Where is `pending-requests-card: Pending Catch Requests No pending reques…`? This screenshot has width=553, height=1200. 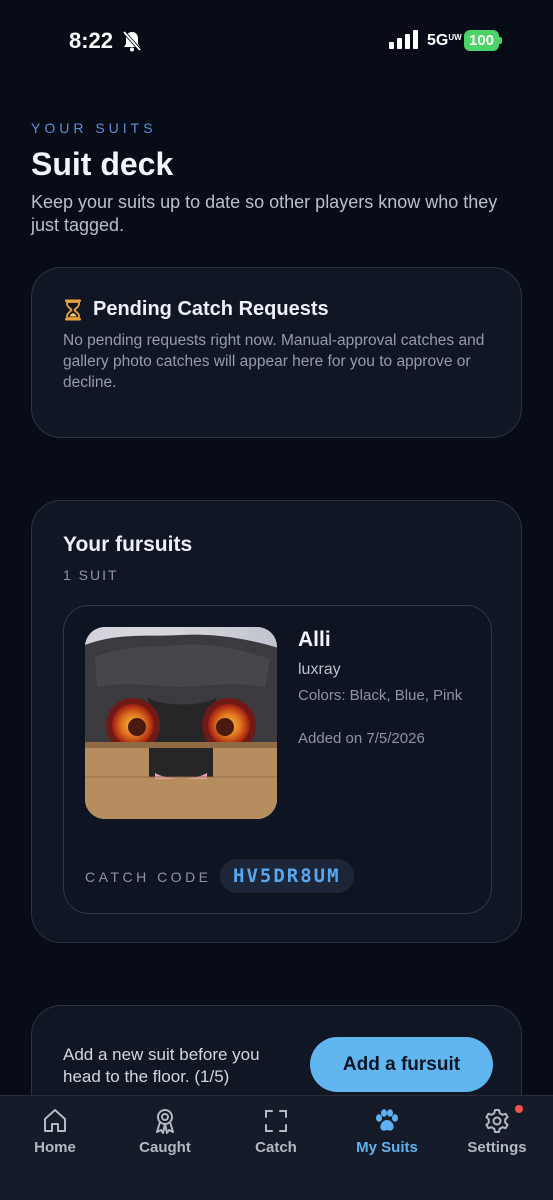 pending-requests-card: Pending Catch Requests No pending reques… is located at coordinates (276, 352).